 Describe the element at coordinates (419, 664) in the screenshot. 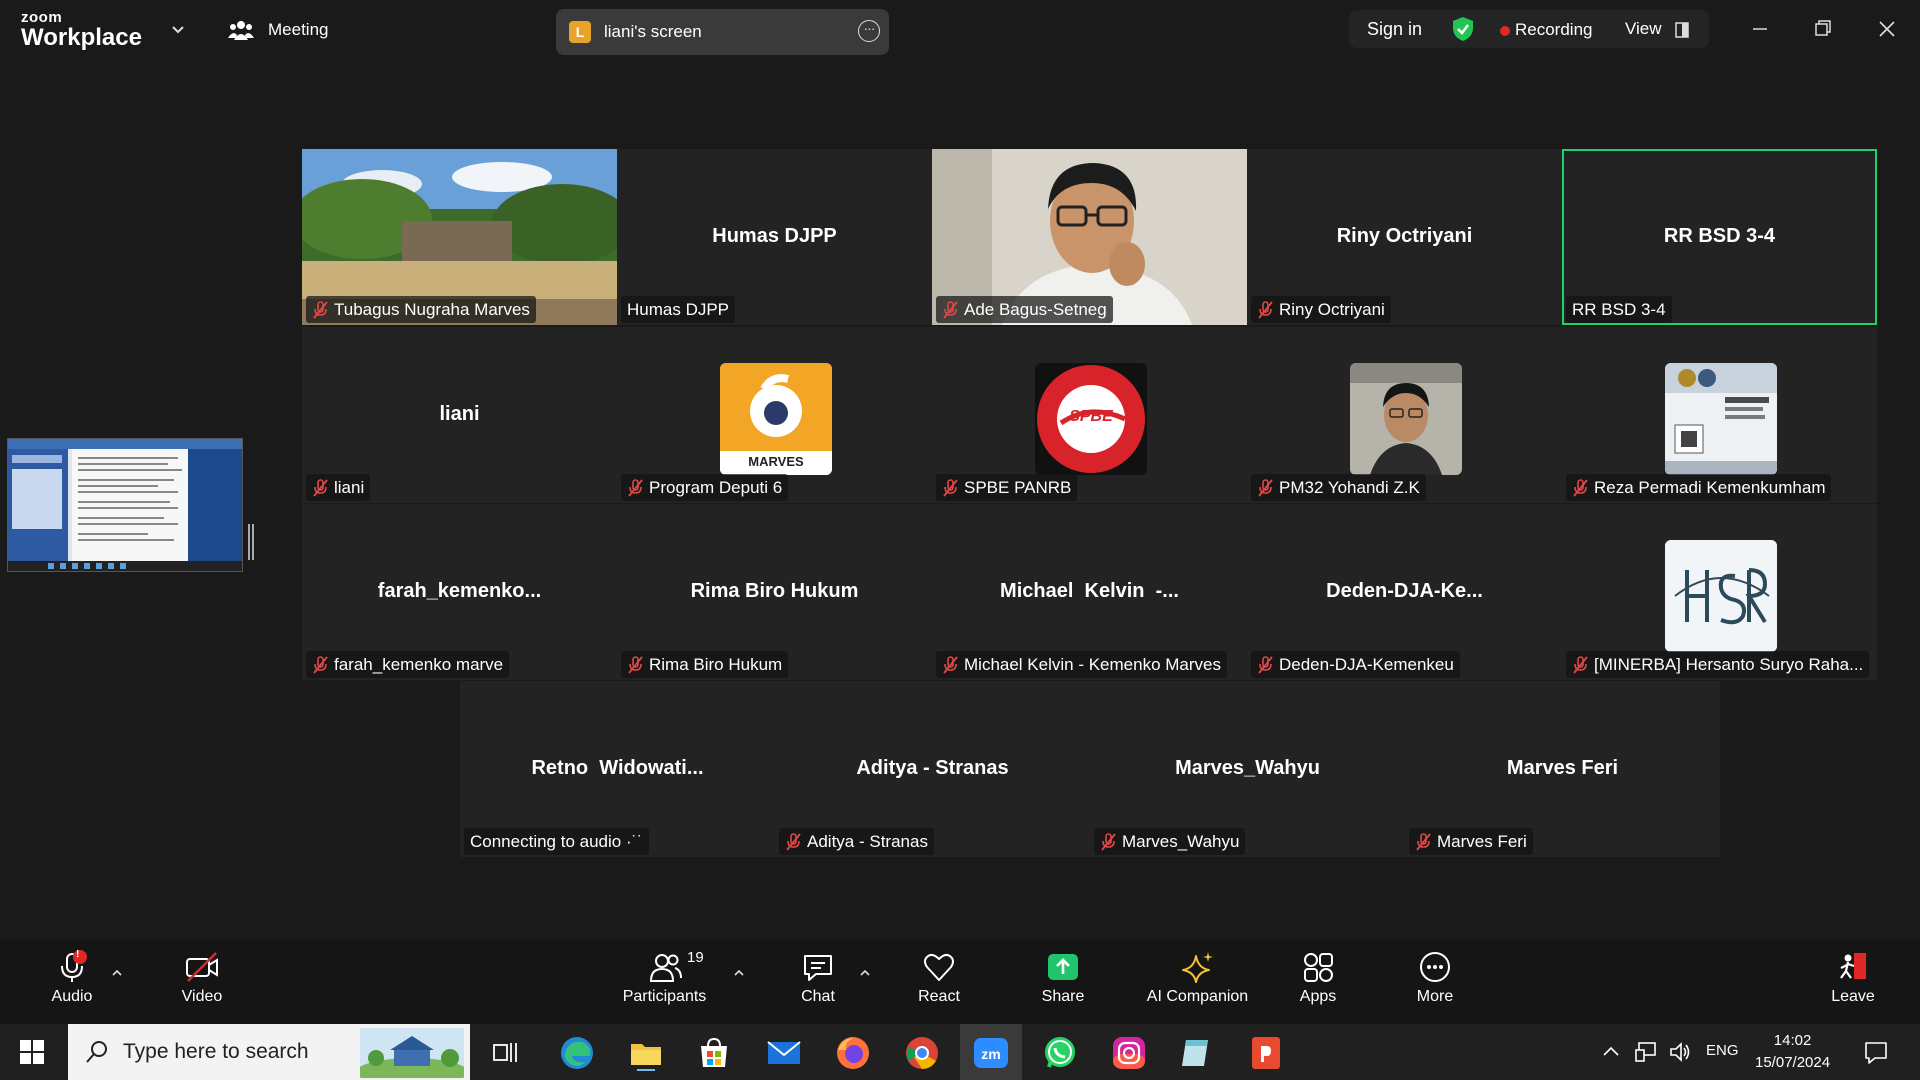

I see `participant-name-label: farah_kemenko marve` at that location.